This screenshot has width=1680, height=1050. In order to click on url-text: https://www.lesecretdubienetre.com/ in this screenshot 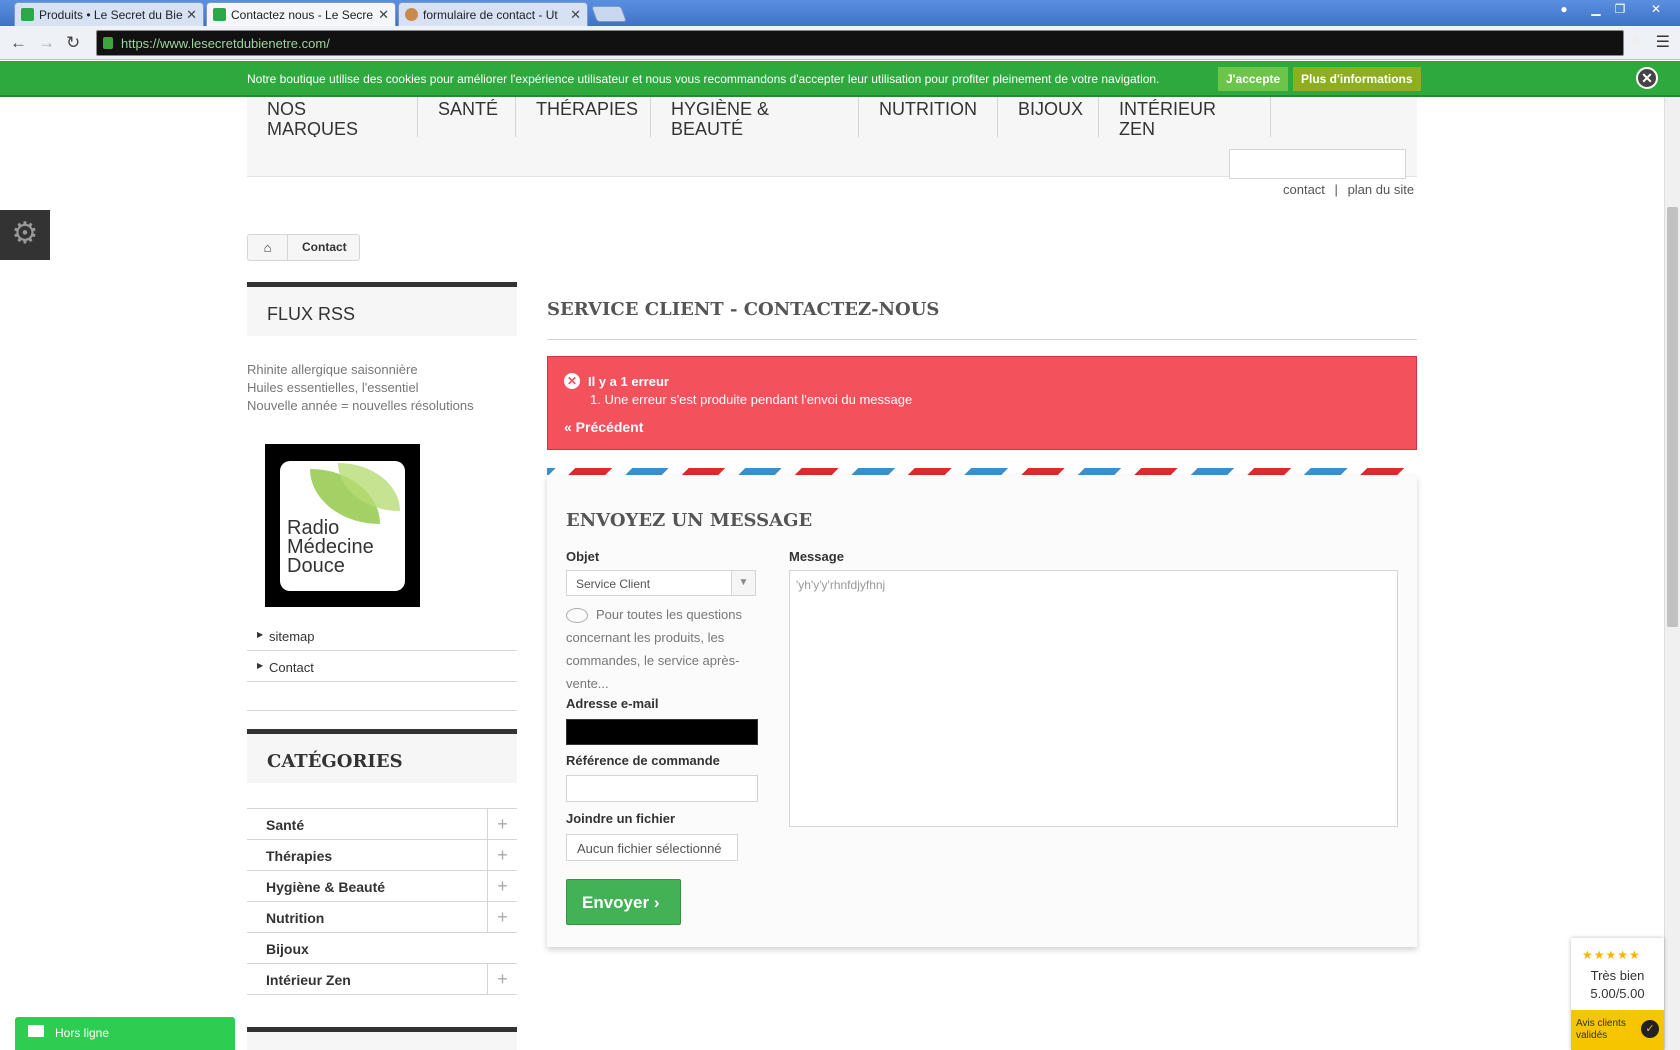, I will do `click(225, 43)`.